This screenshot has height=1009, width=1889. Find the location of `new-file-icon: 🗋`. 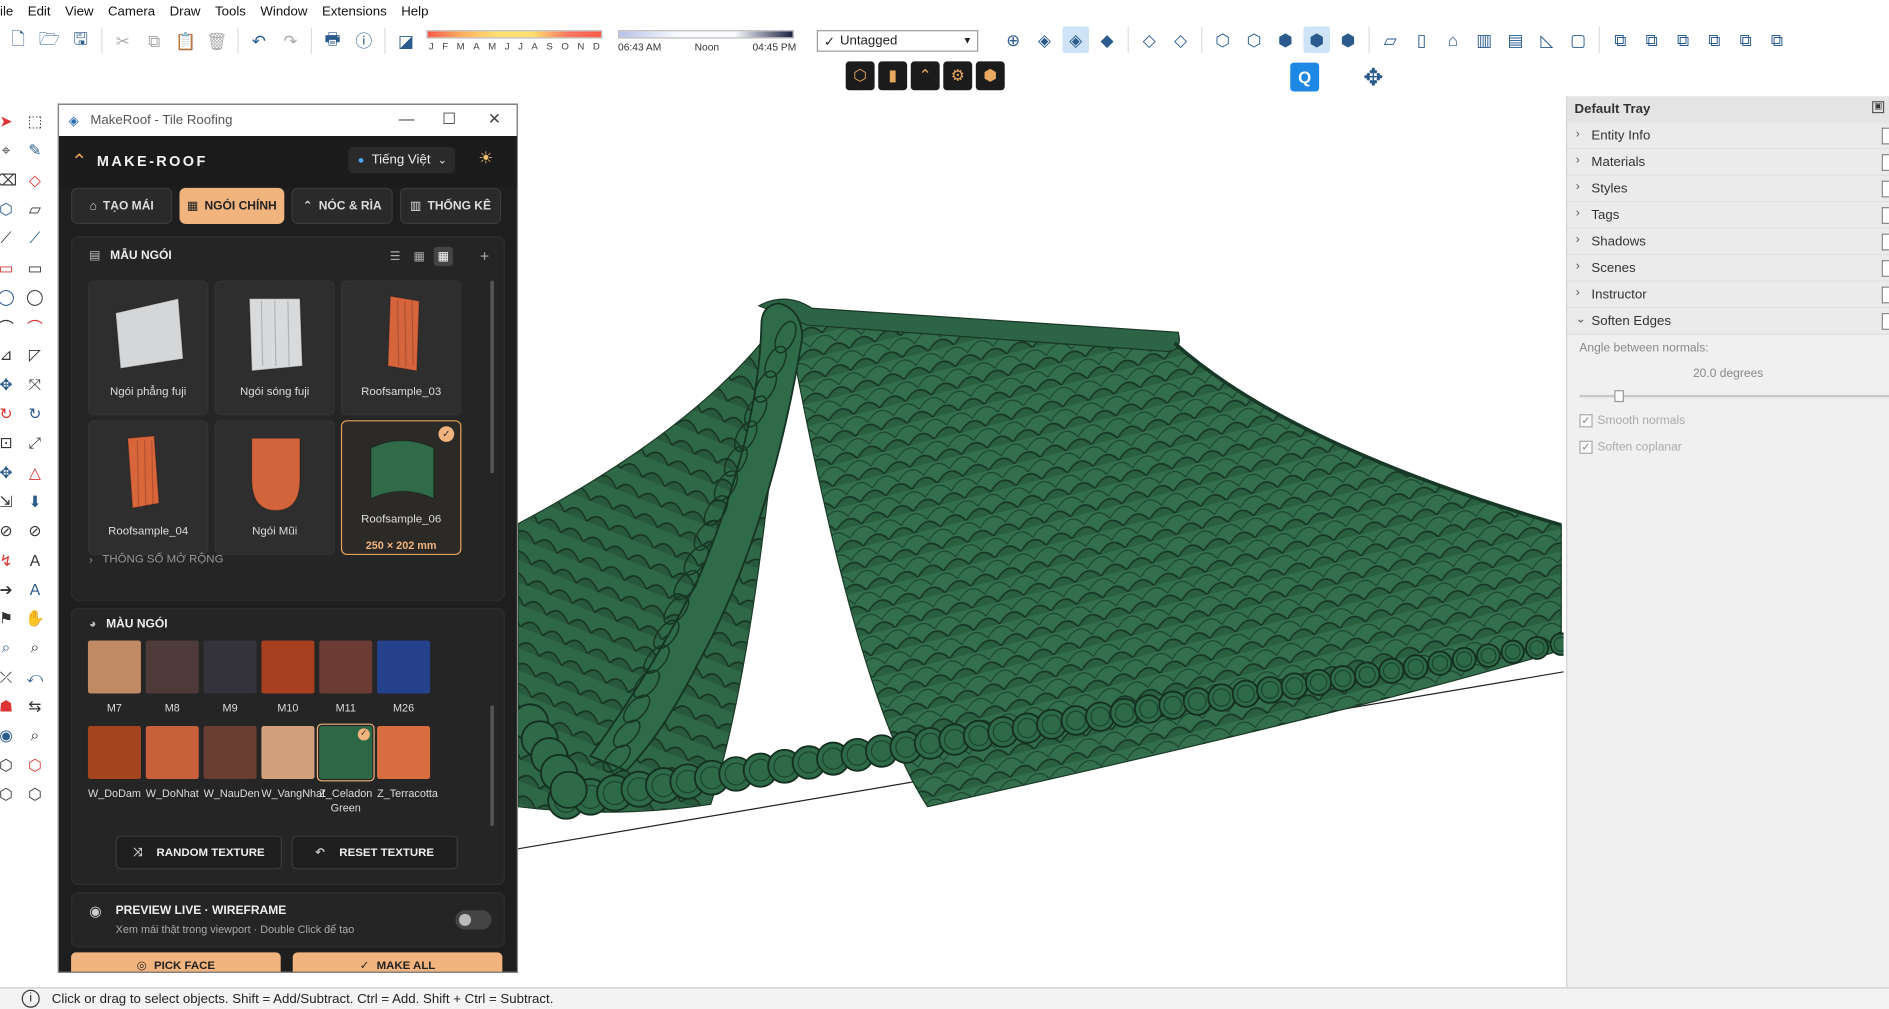

new-file-icon: 🗋 is located at coordinates (18, 41).